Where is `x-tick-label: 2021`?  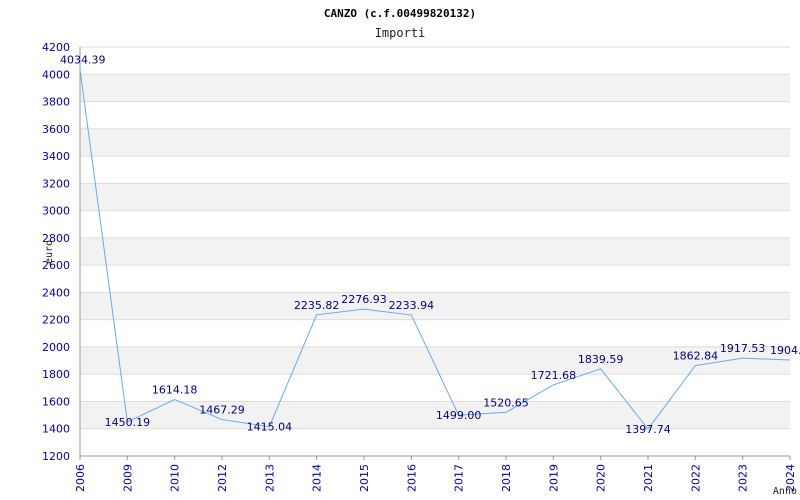
x-tick-label: 2021 is located at coordinates (648, 478).